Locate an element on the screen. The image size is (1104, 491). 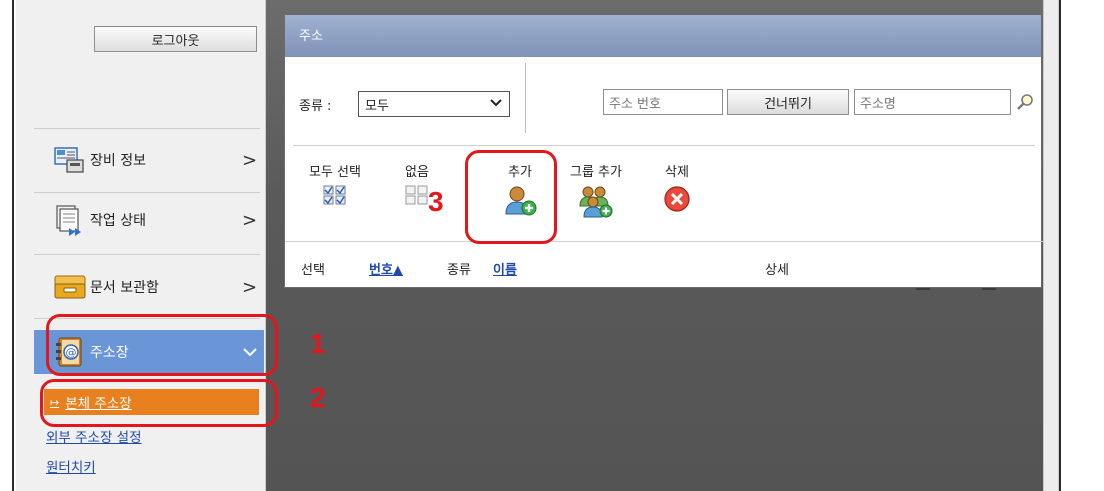
sidebar-item-job-status: 작업 상태 > is located at coordinates (149, 220).